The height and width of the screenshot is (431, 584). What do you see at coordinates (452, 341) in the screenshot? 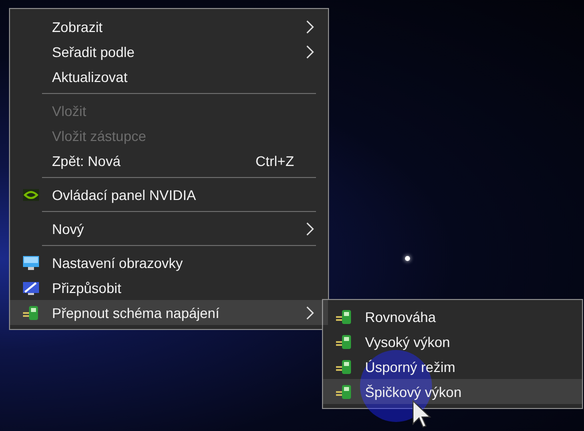
I see `menu-item: Vysoký výkon` at bounding box center [452, 341].